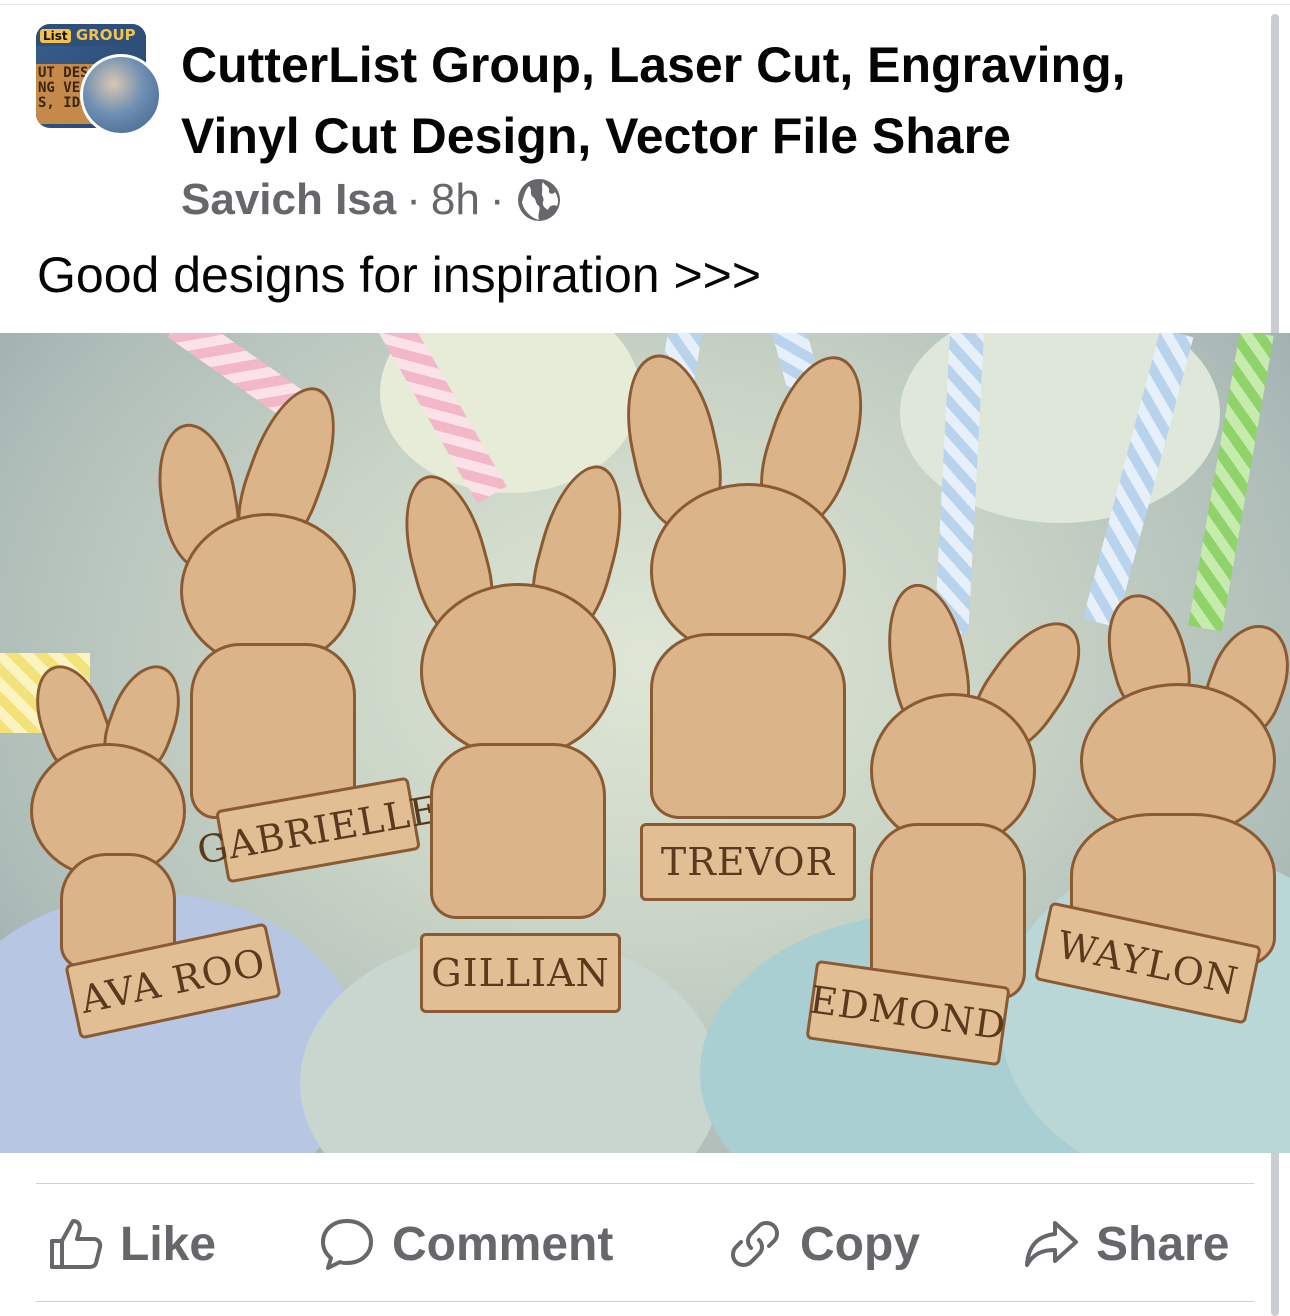 The height and width of the screenshot is (1316, 1290). I want to click on post-time: 8h, so click(455, 200).